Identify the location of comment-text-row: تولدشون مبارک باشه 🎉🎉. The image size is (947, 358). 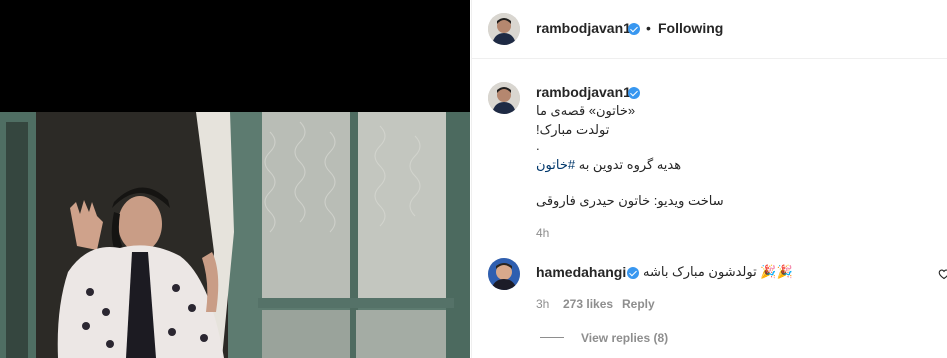
(718, 272).